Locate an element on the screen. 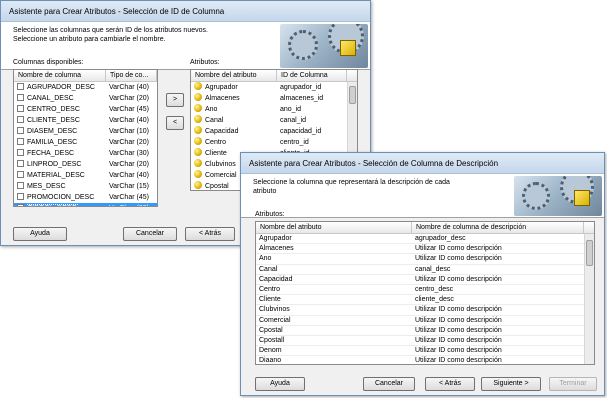  back-button: < Atrás is located at coordinates (210, 234).